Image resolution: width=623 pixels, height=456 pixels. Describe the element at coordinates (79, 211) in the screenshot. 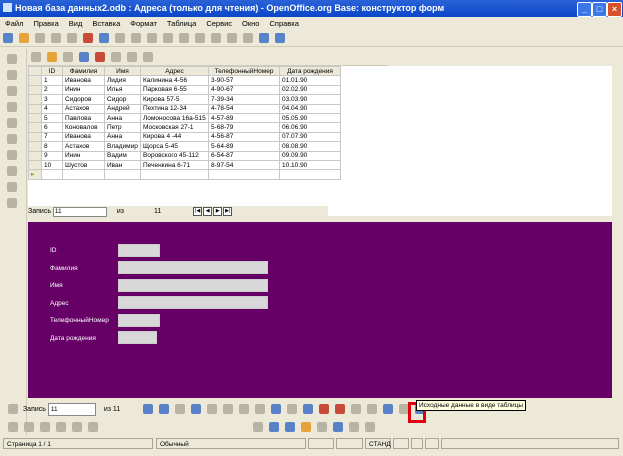

I see `record-input` at that location.